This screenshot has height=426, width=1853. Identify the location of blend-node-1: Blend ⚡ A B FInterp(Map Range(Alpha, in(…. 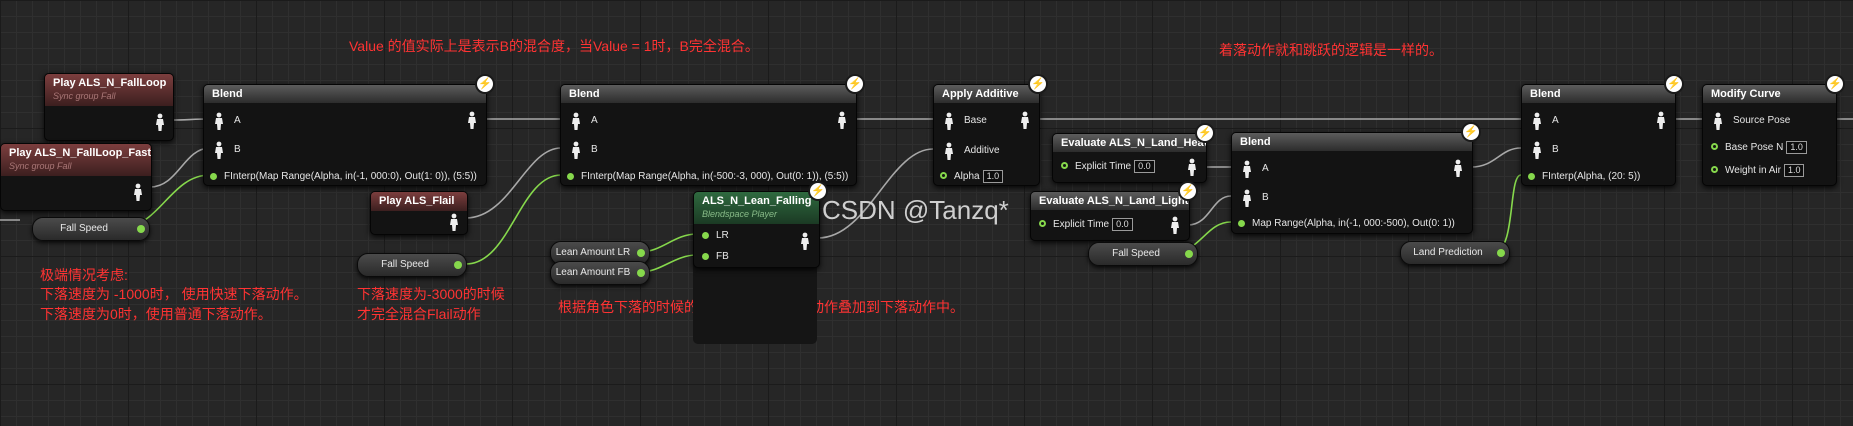
(348, 131).